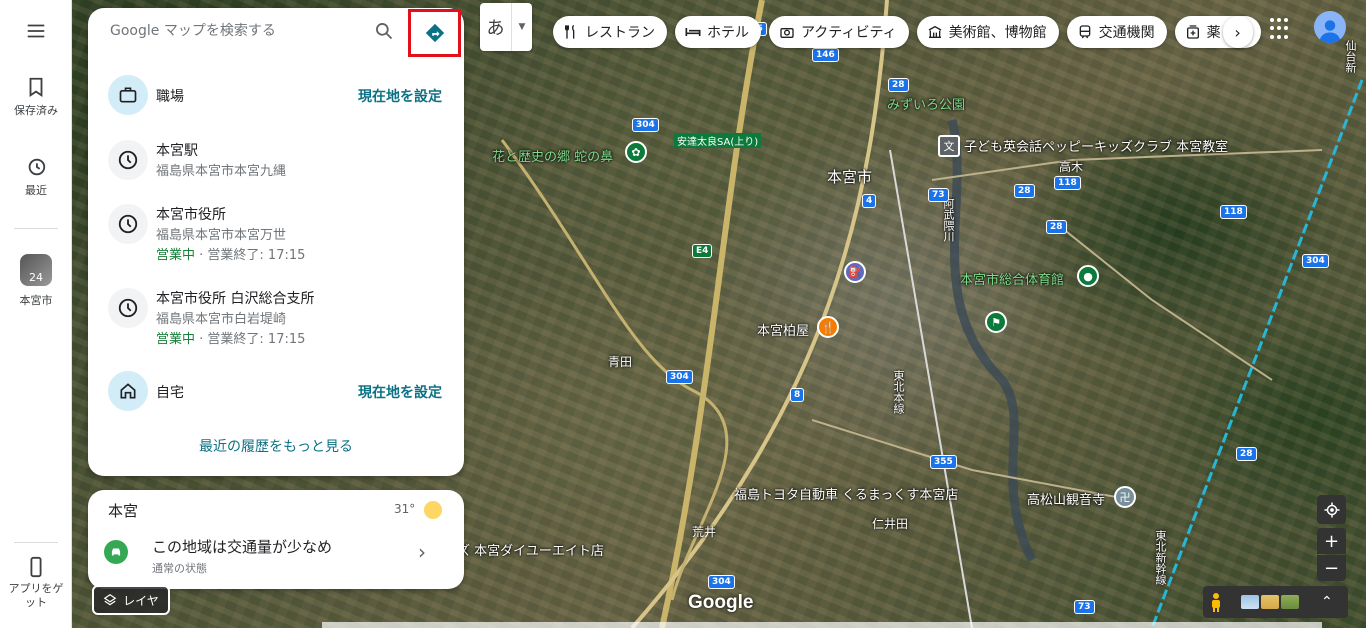  What do you see at coordinates (1250, 602) in the screenshot?
I see `terrain-thumbnail` at bounding box center [1250, 602].